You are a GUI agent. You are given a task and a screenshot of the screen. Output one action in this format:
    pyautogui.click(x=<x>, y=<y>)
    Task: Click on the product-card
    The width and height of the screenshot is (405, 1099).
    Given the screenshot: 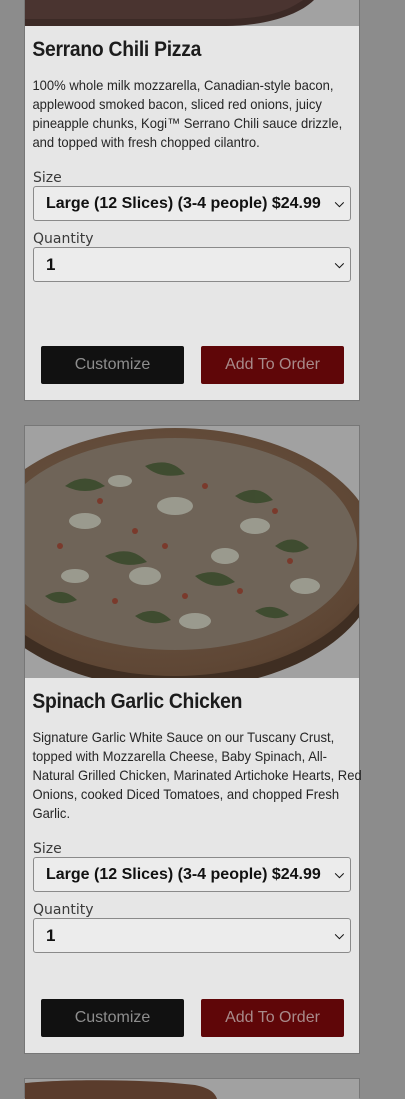 What is the action you would take?
    pyautogui.click(x=192, y=1088)
    